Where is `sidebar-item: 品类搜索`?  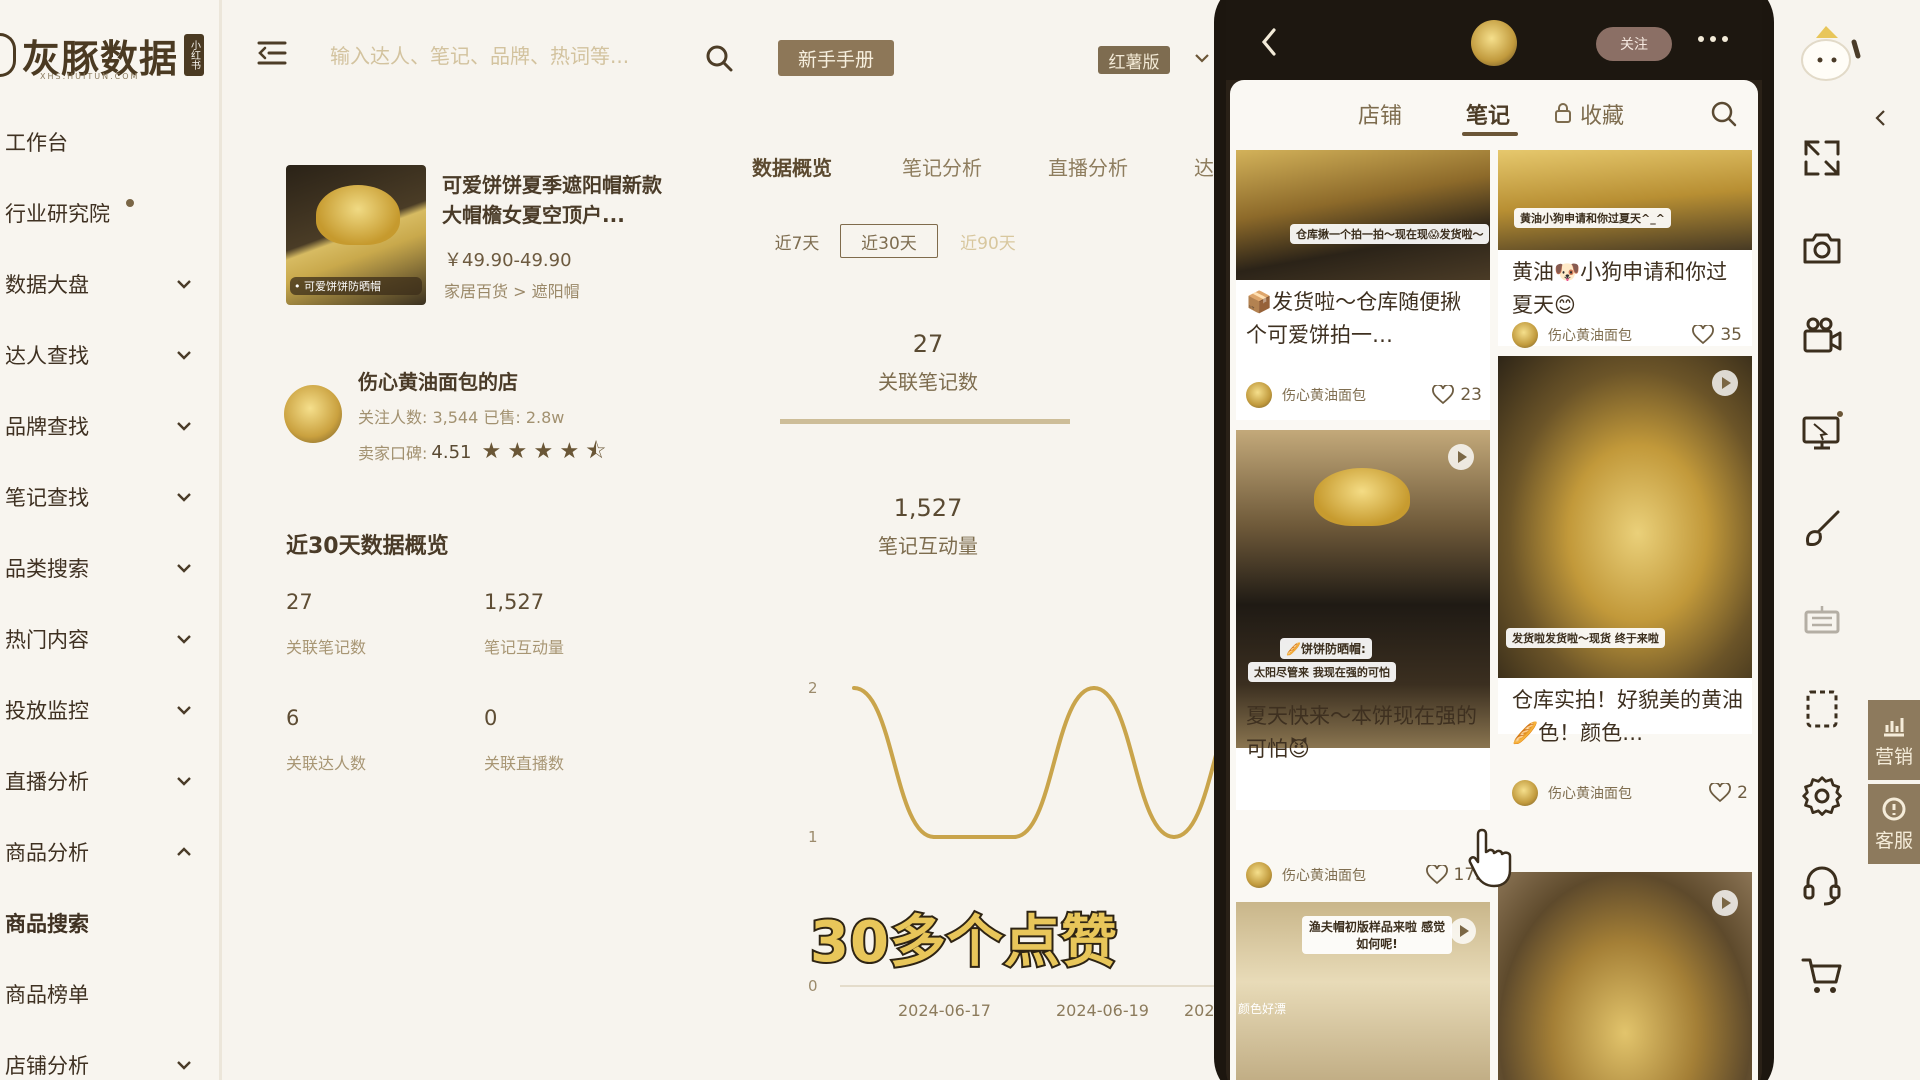 sidebar-item: 品类搜索 is located at coordinates (100, 568).